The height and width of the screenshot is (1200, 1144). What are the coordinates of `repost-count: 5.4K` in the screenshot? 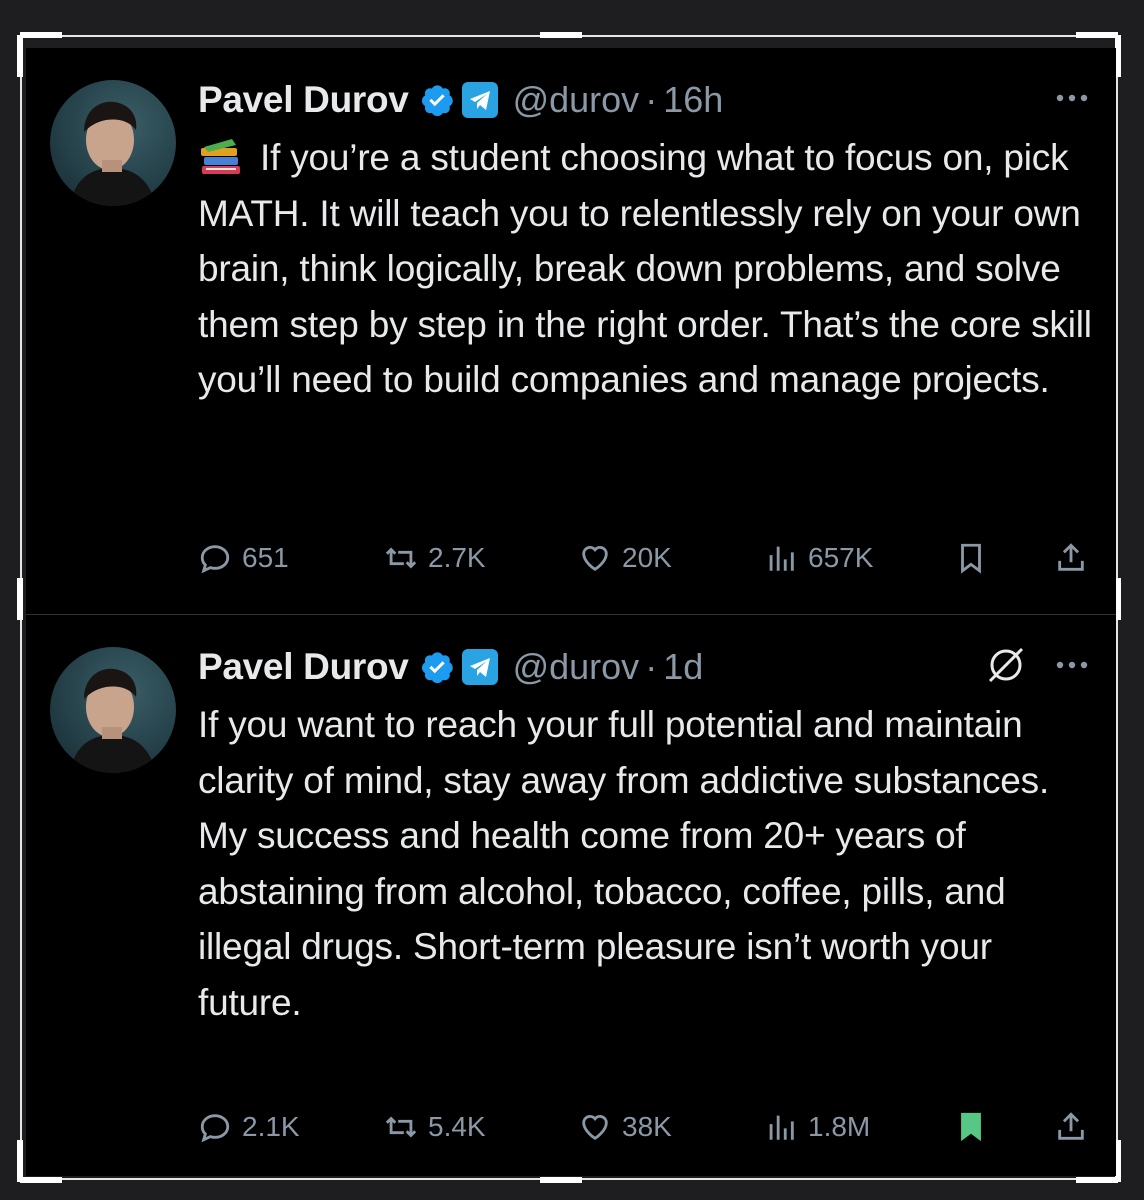 It's located at (457, 1126).